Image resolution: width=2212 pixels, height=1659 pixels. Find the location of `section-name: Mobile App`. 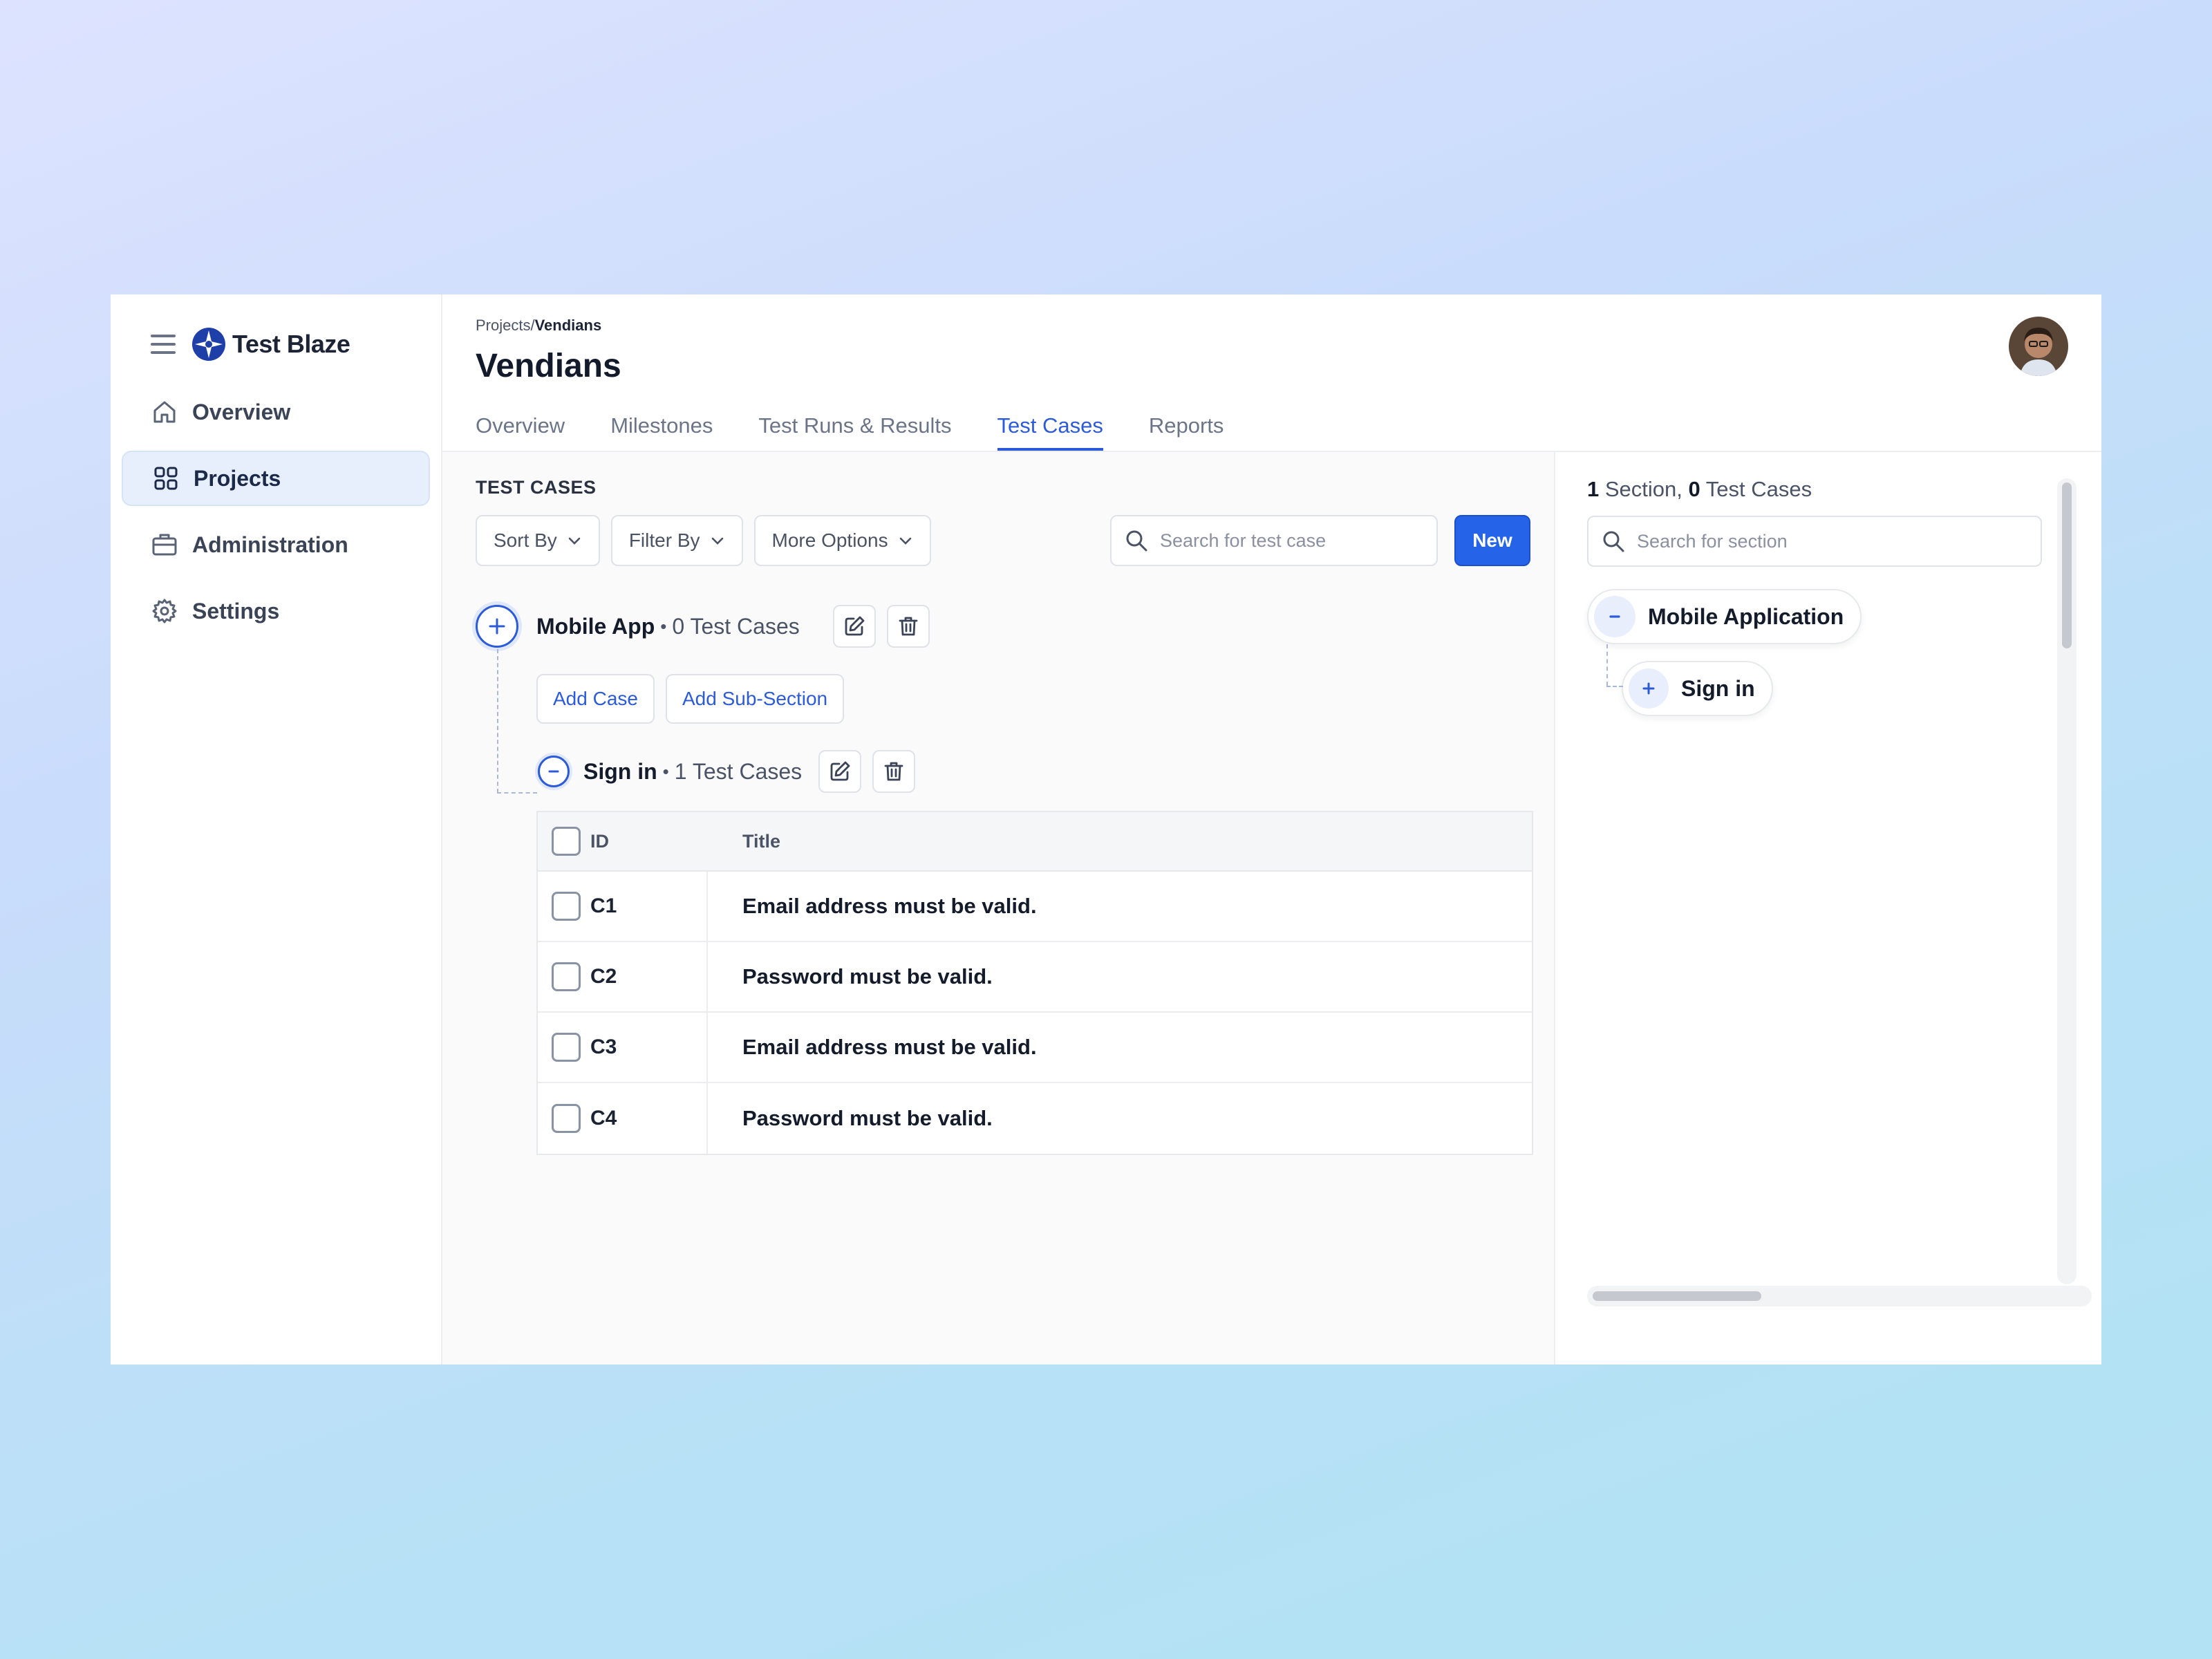

section-name: Mobile App is located at coordinates (595, 626).